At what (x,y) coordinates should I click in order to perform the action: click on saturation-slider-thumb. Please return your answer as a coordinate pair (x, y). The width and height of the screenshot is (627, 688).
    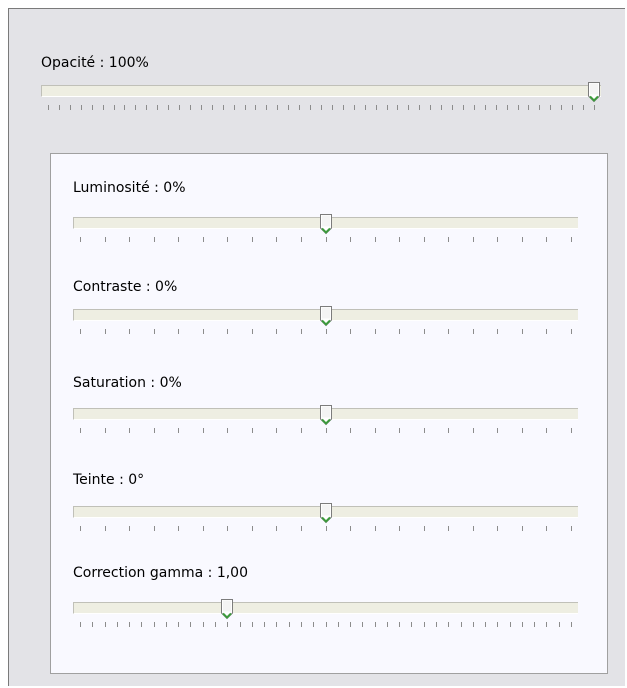
    Looking at the image, I should click on (326, 415).